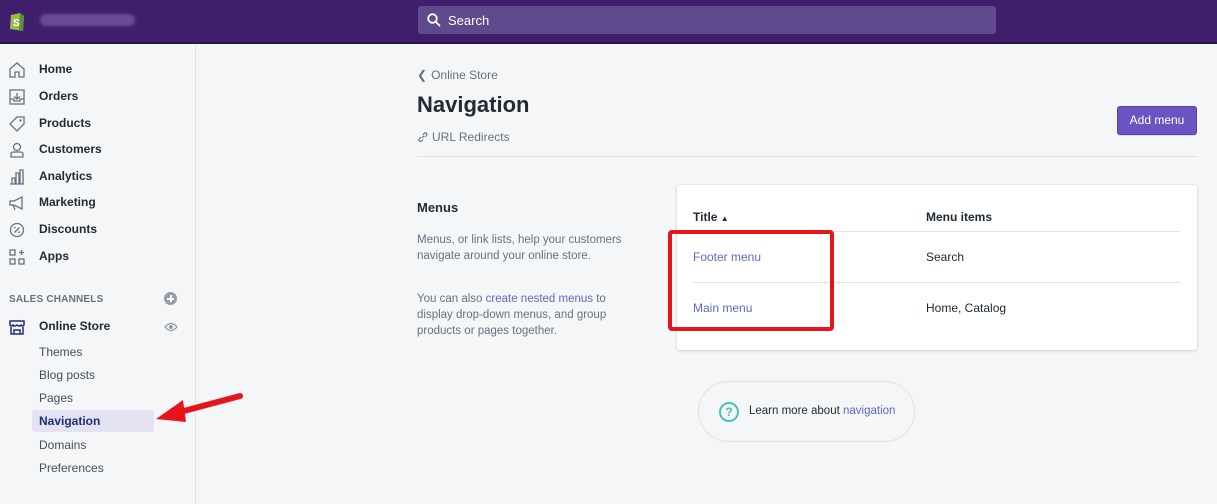 The height and width of the screenshot is (504, 1217). I want to click on sidebar-subitem-label: Pages, so click(56, 398).